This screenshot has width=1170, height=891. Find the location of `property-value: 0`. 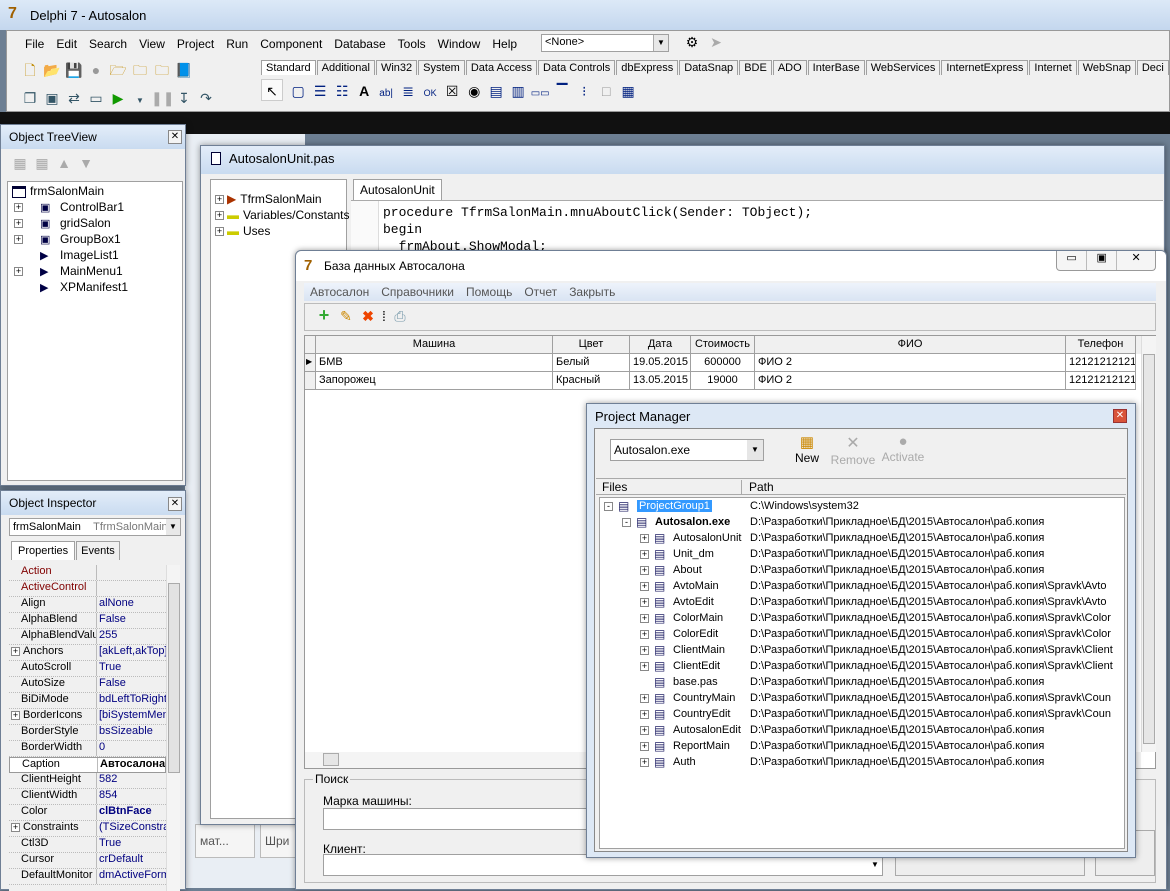

property-value: 0 is located at coordinates (131, 748).